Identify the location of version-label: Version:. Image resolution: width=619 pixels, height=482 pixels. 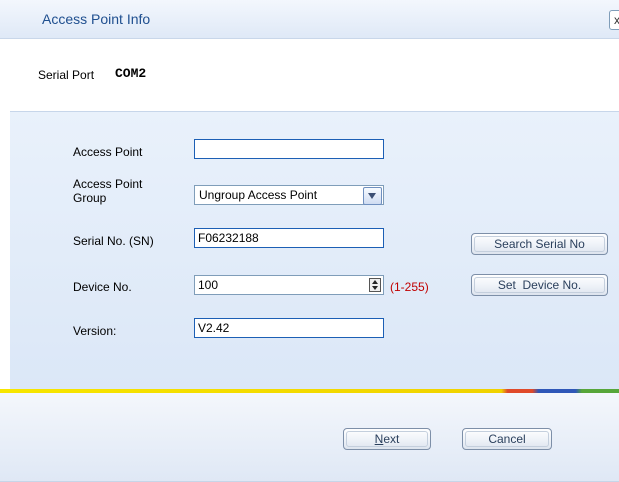
(95, 331).